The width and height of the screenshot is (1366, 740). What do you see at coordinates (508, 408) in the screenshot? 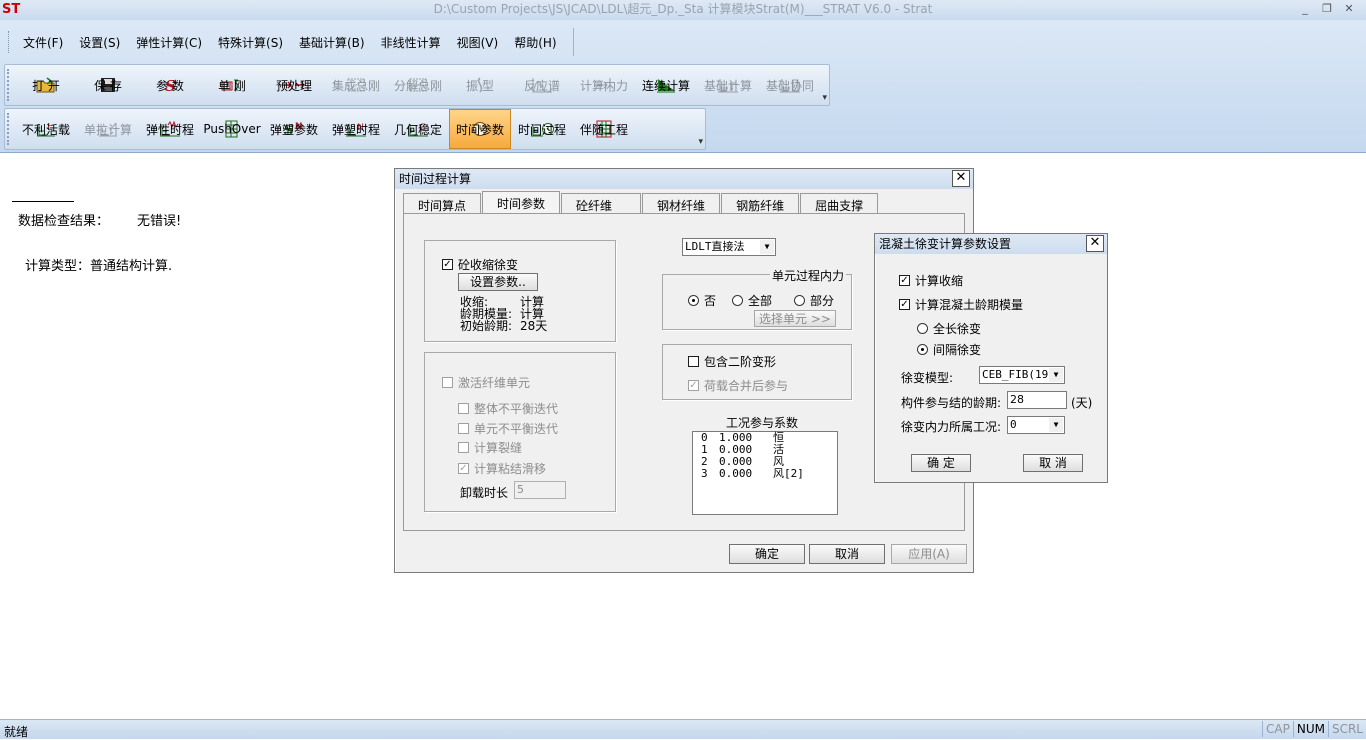
I see `global-unbalance-checkbox: 整体不平衡迭代` at bounding box center [508, 408].